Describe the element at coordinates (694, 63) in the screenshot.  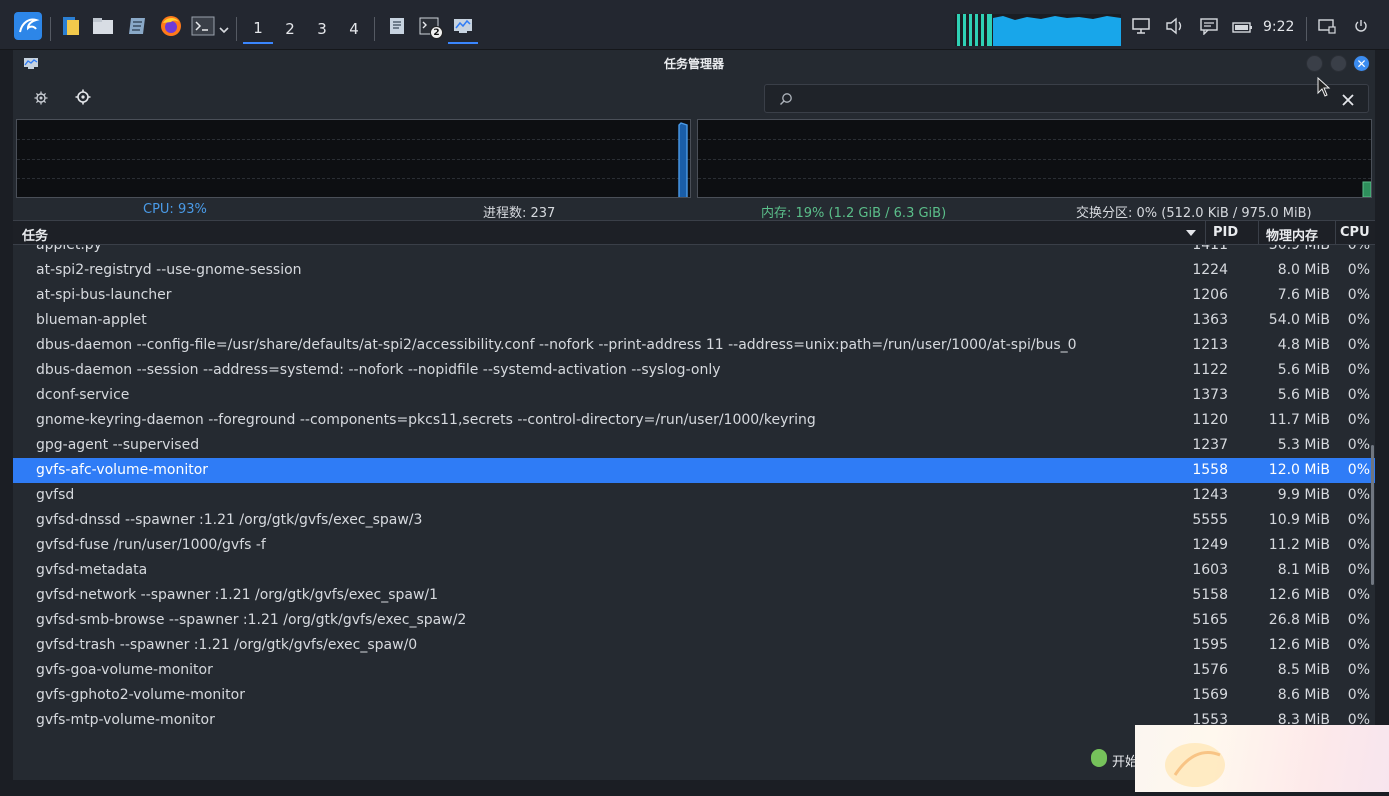
I see `title-bar: 任务管理器 ✕` at that location.